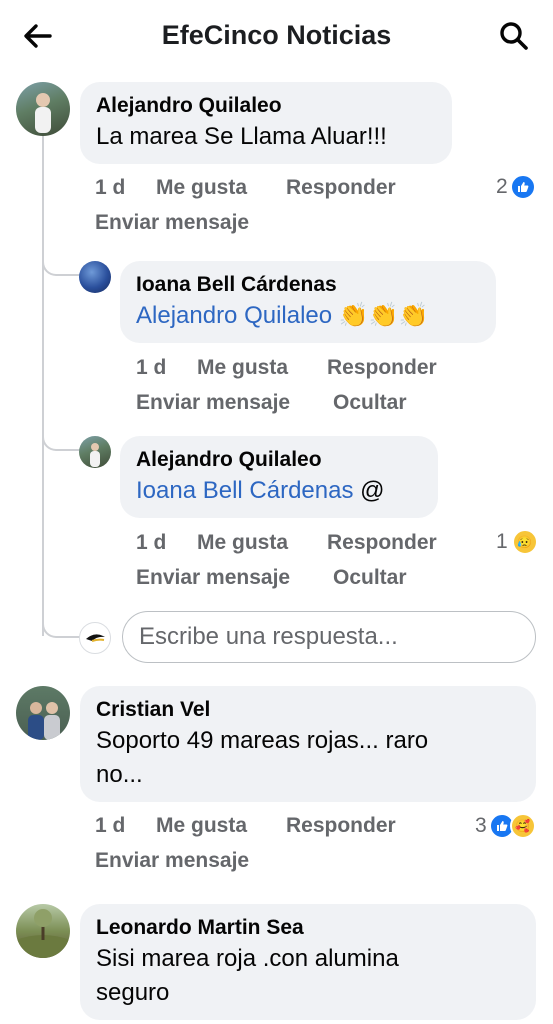 The width and height of the screenshot is (553, 1024). Describe the element at coordinates (266, 106) in the screenshot. I see `comment-author: Alejandro Quilaleo` at that location.